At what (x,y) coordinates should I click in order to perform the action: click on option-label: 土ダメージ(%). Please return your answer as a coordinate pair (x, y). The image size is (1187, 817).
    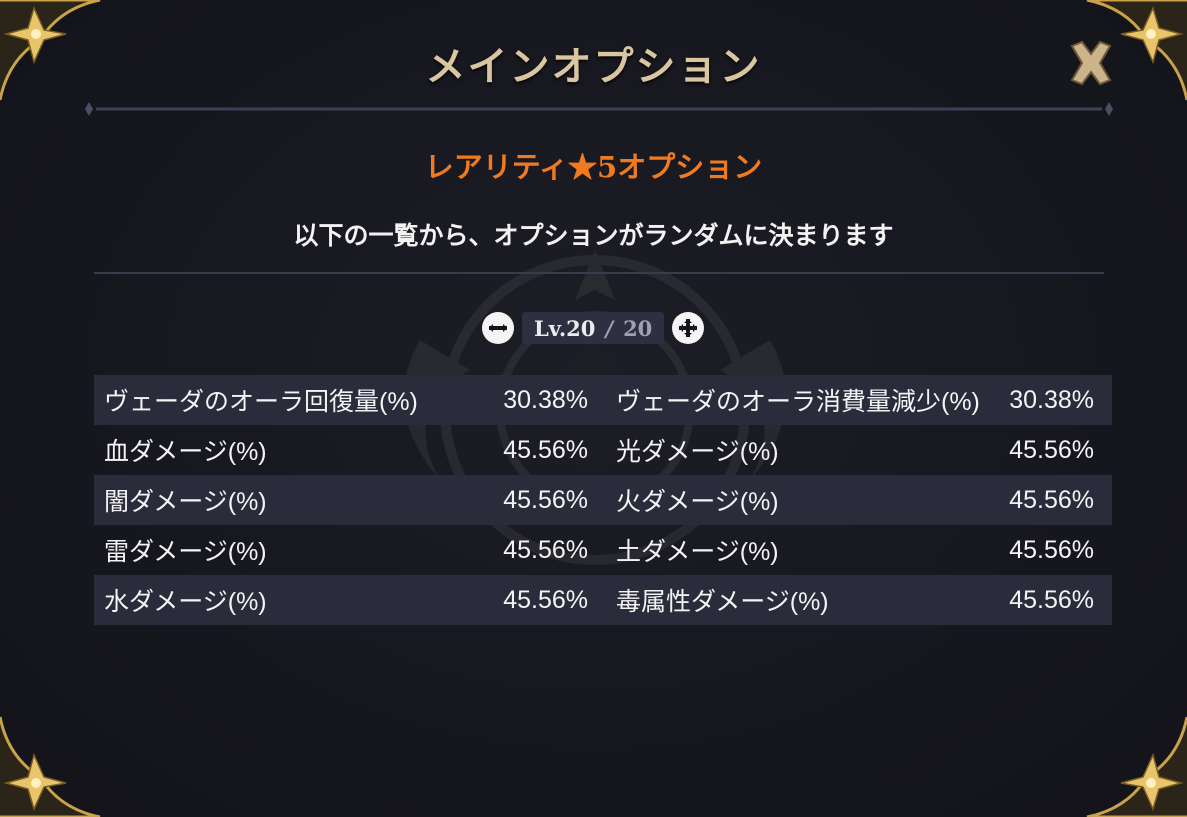
    Looking at the image, I should click on (697, 552).